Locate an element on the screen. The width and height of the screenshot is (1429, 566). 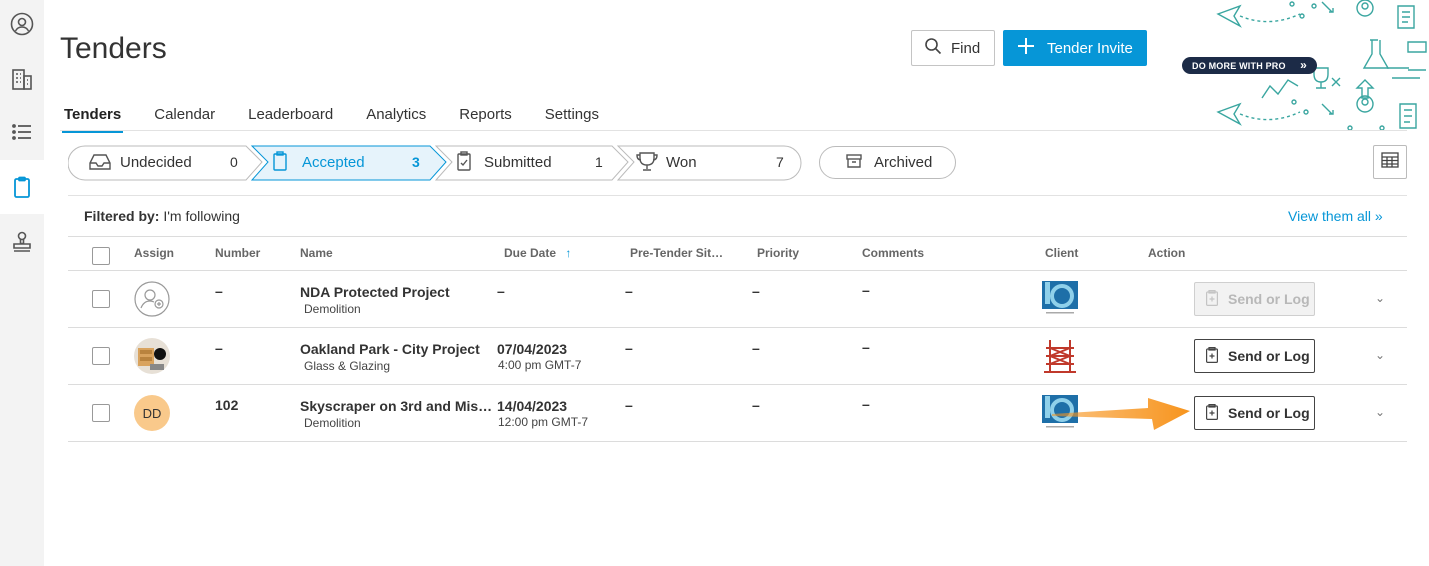
row-number: 102 is located at coordinates (227, 405).